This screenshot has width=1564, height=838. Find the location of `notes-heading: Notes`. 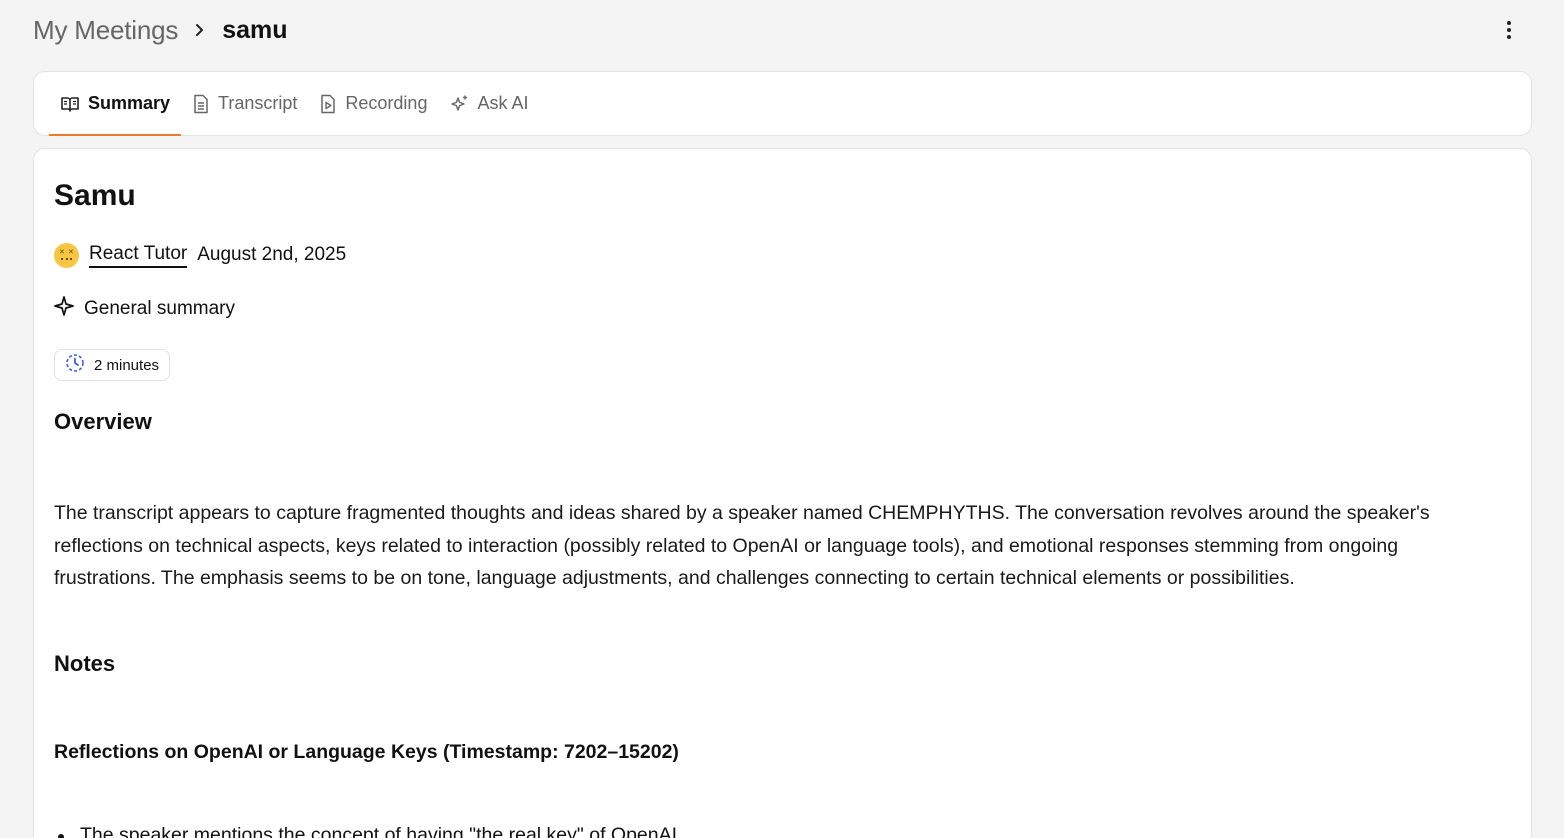

notes-heading: Notes is located at coordinates (85, 663).